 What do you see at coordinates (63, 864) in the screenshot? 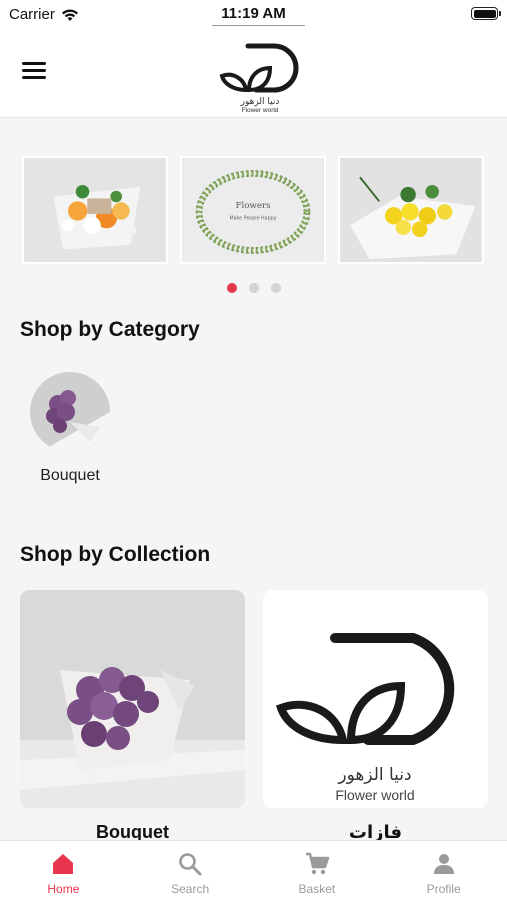
I see `home-icon` at bounding box center [63, 864].